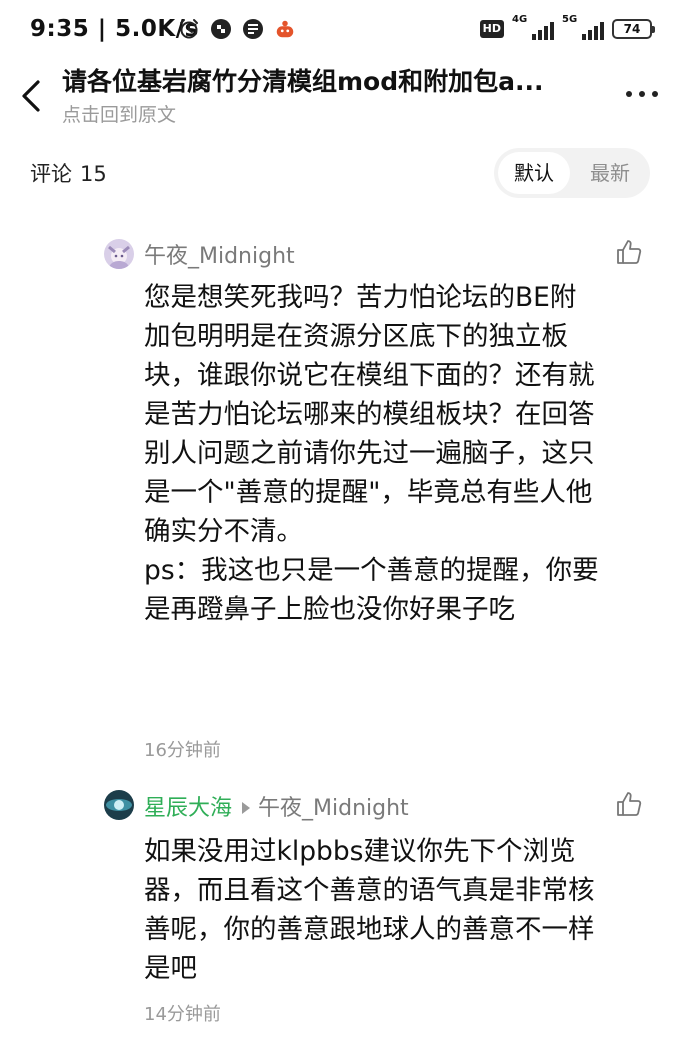  Describe the element at coordinates (570, 19) in the screenshot. I see `net2-label: 5G` at that location.